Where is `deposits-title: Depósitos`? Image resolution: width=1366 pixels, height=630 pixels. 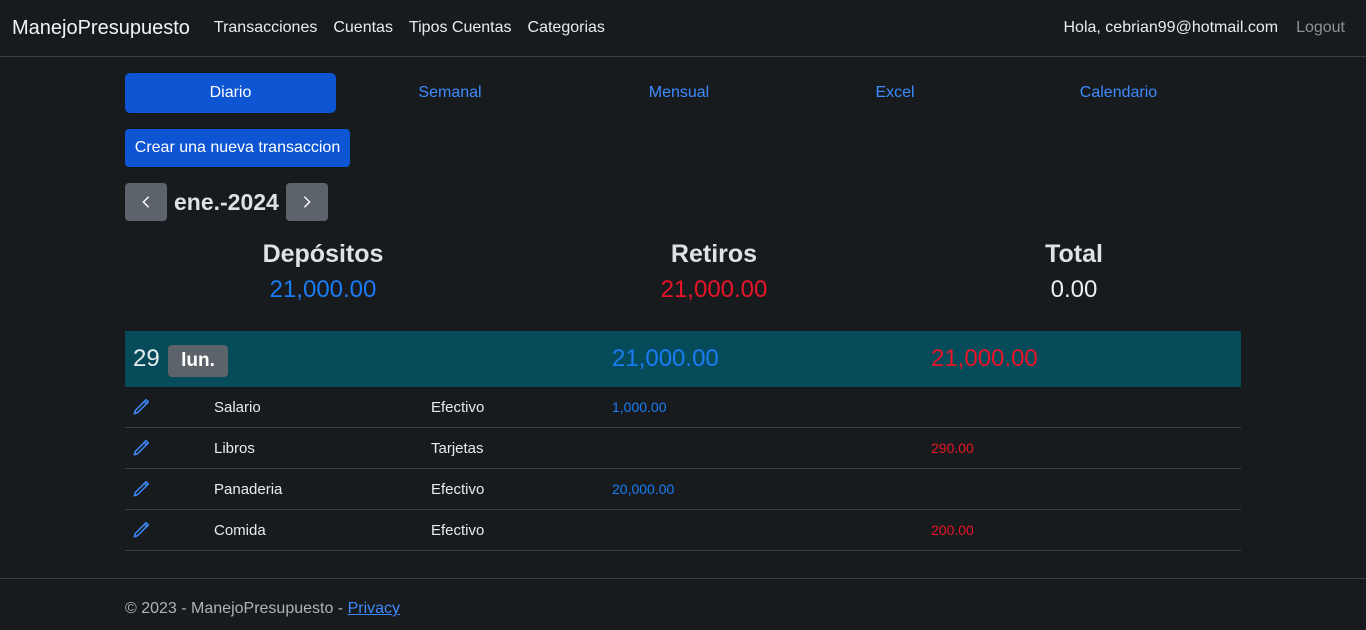
deposits-title: Depósitos is located at coordinates (323, 254).